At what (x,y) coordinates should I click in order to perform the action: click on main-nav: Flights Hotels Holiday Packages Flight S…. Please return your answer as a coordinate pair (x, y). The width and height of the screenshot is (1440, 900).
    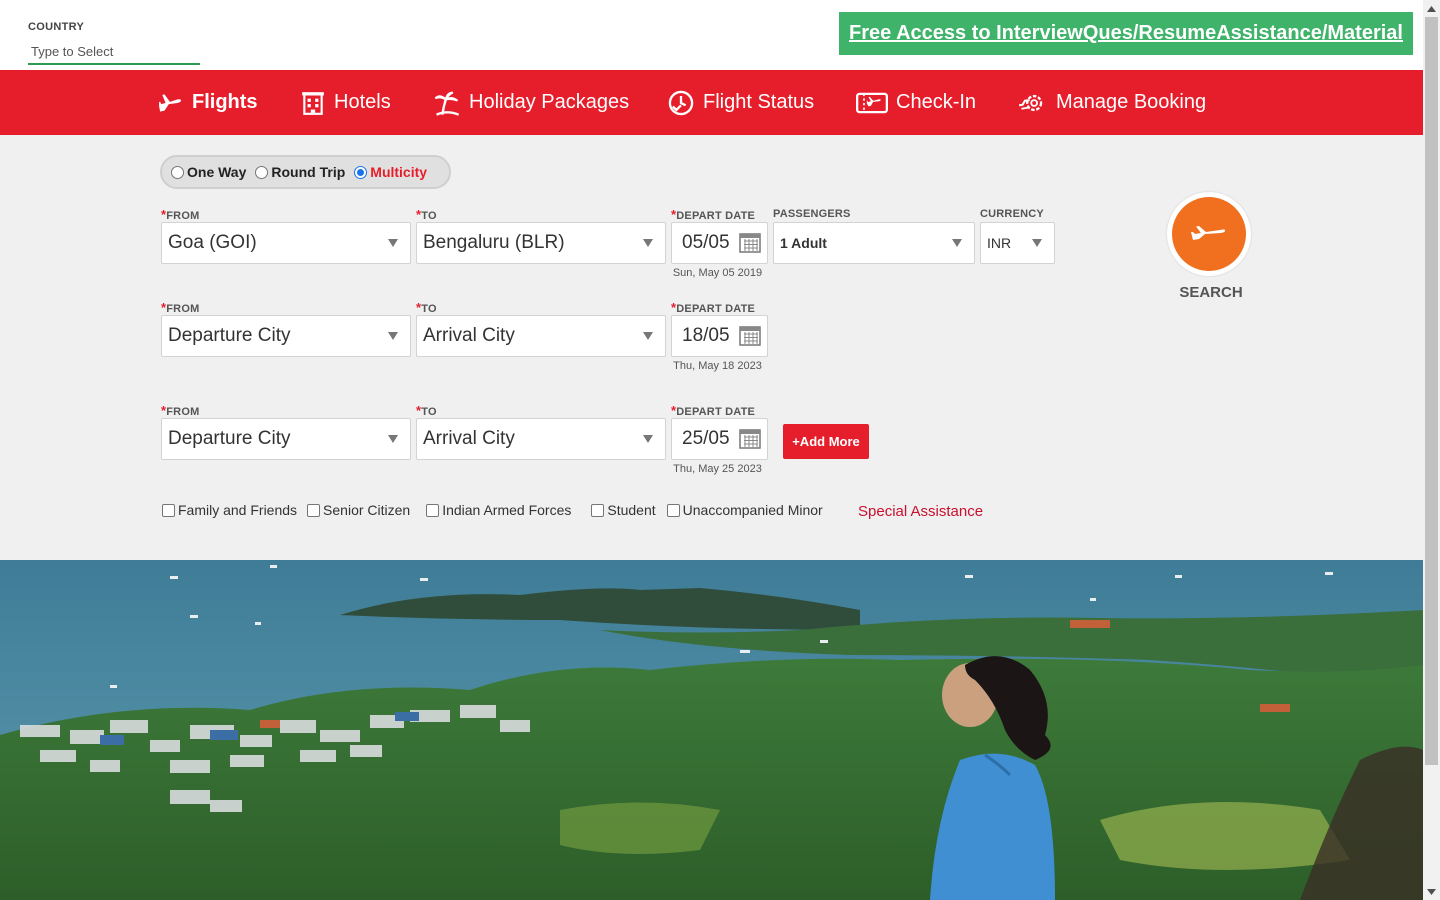
    Looking at the image, I should click on (711, 102).